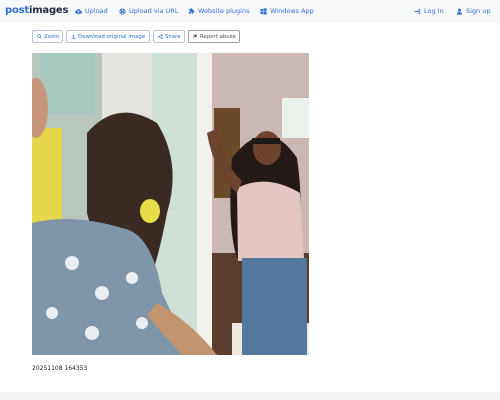 This screenshot has height=400, width=500. I want to click on nav-upload: Upload, so click(91, 11).